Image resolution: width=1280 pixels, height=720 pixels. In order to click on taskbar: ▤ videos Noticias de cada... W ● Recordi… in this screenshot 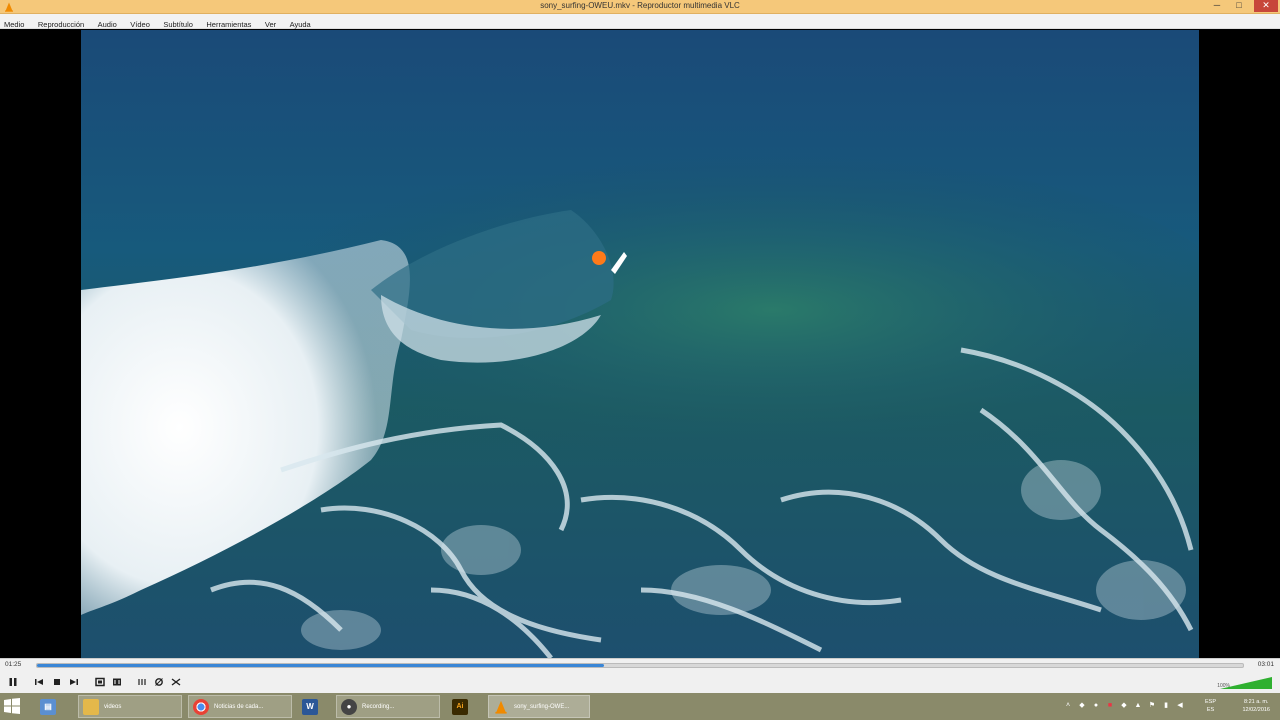, I will do `click(640, 706)`.